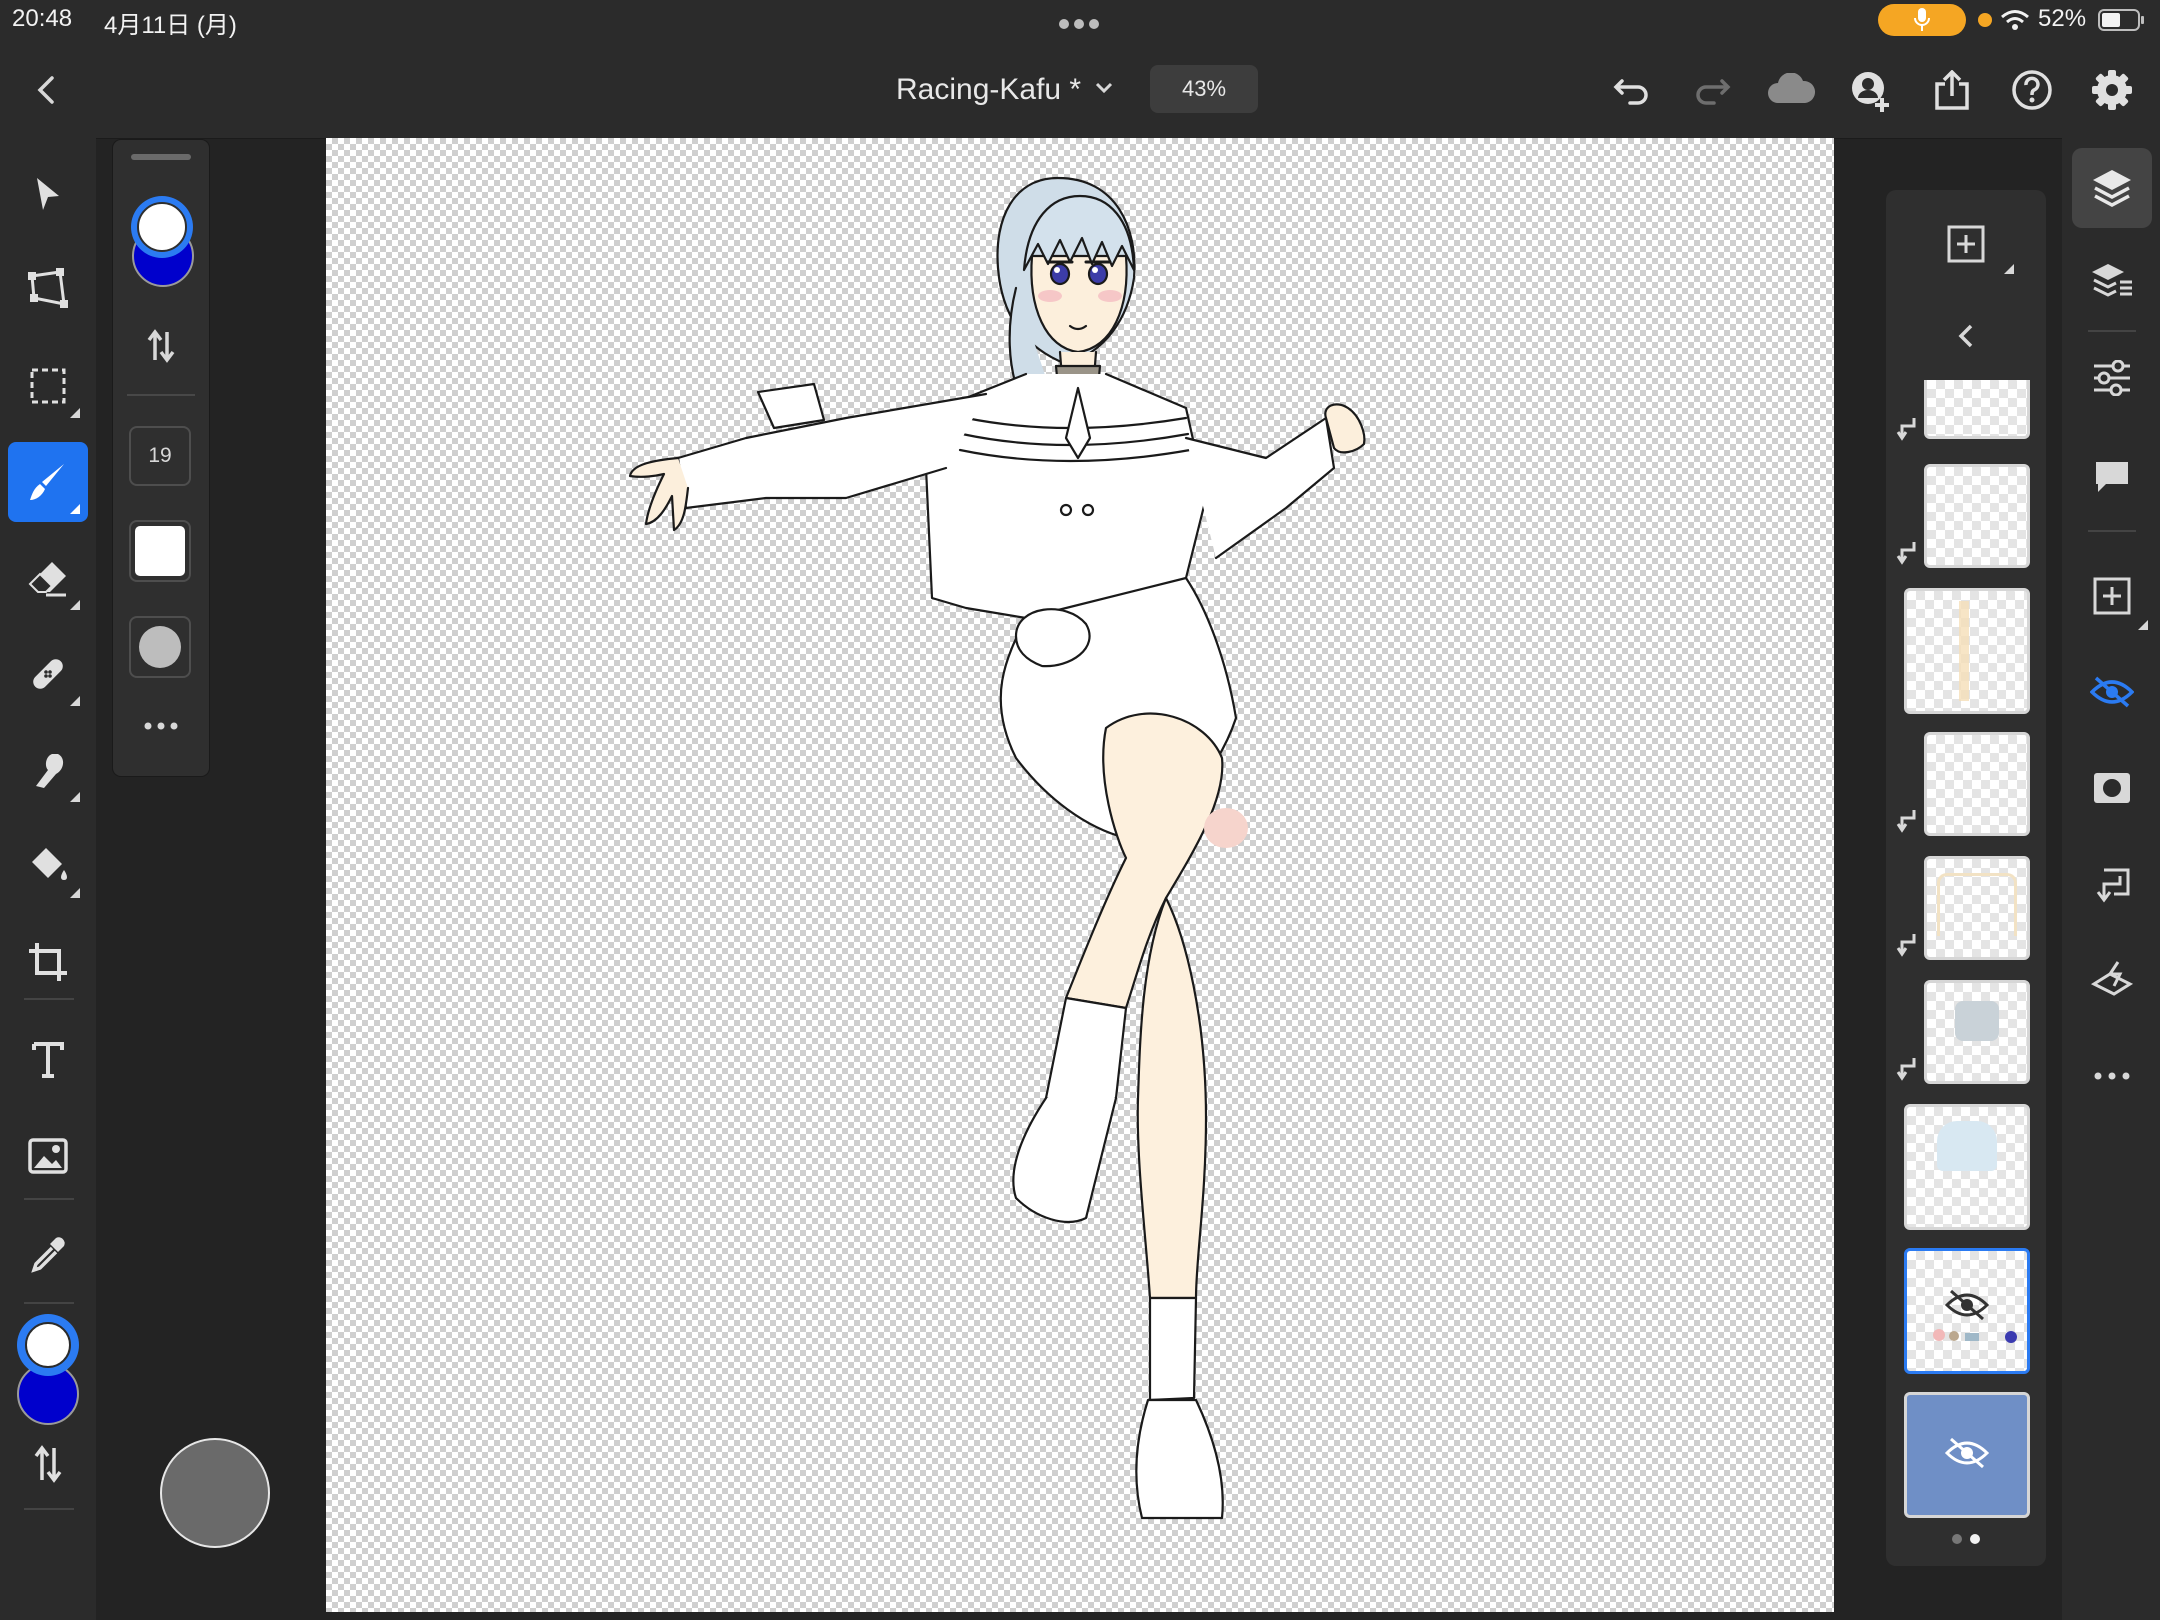 The width and height of the screenshot is (2160, 1620). I want to click on paint-bucket-icon, so click(49, 864).